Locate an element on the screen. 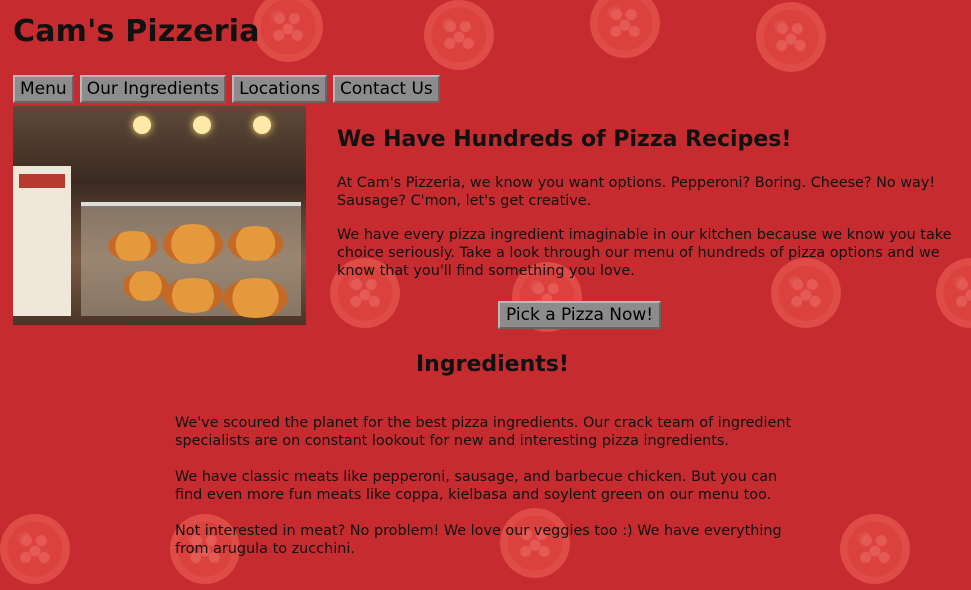 The height and width of the screenshot is (590, 971). pick-a-pizza-button: Pick a Pizza Now! is located at coordinates (580, 315).